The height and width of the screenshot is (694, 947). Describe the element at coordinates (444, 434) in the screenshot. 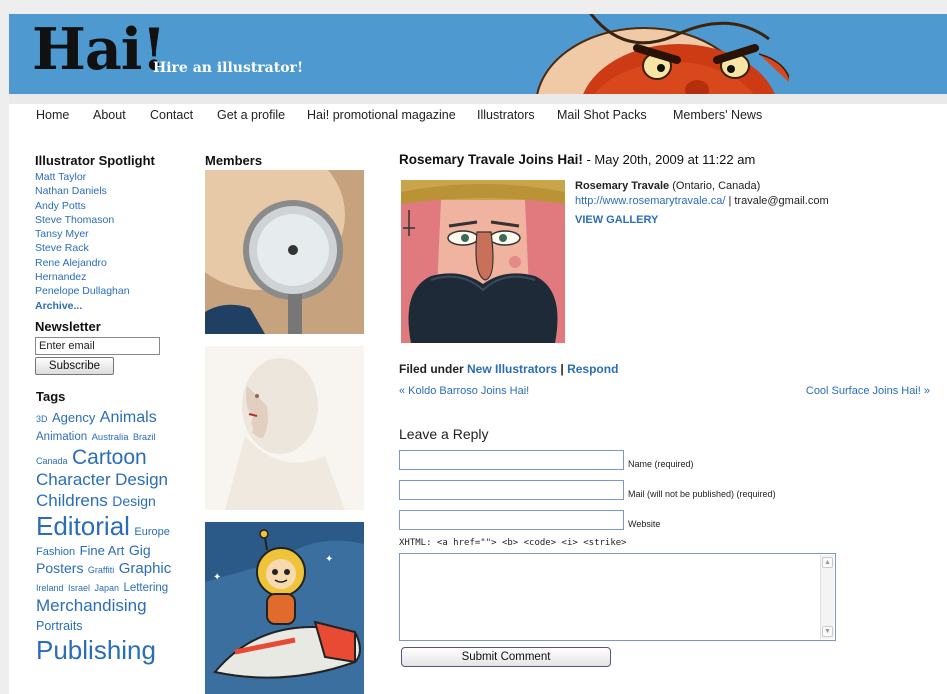

I see `leave-reply-heading: Leave a Reply` at that location.